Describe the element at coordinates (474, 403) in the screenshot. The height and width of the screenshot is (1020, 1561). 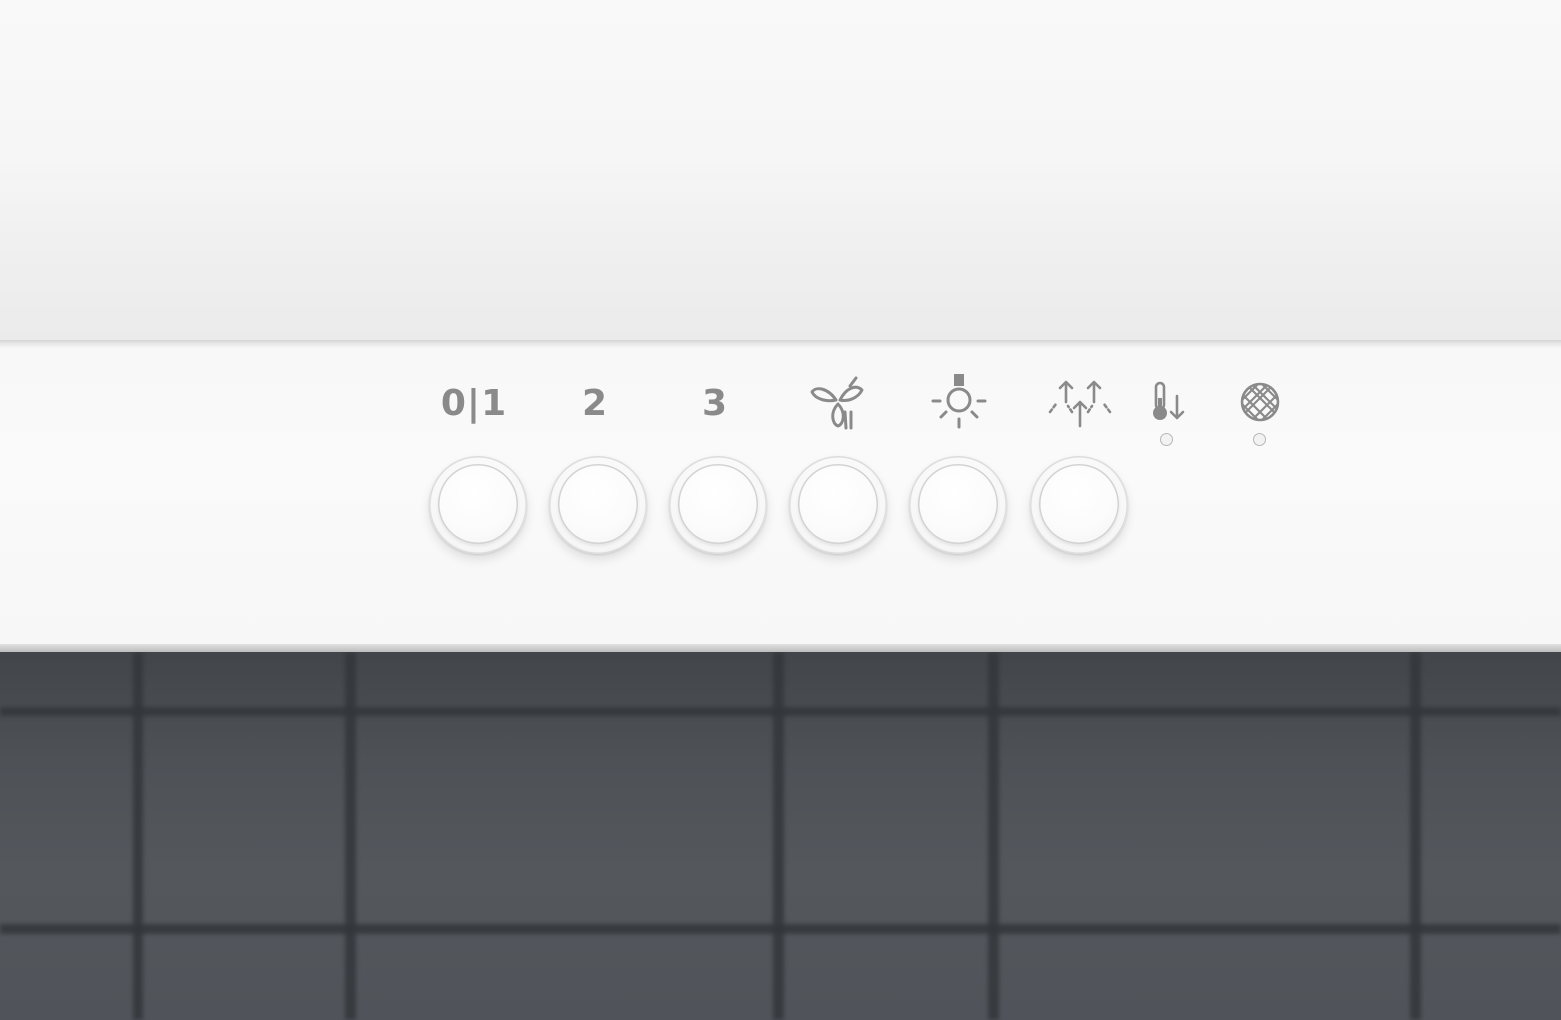
I see `label-power-speed-1: 0|1` at that location.